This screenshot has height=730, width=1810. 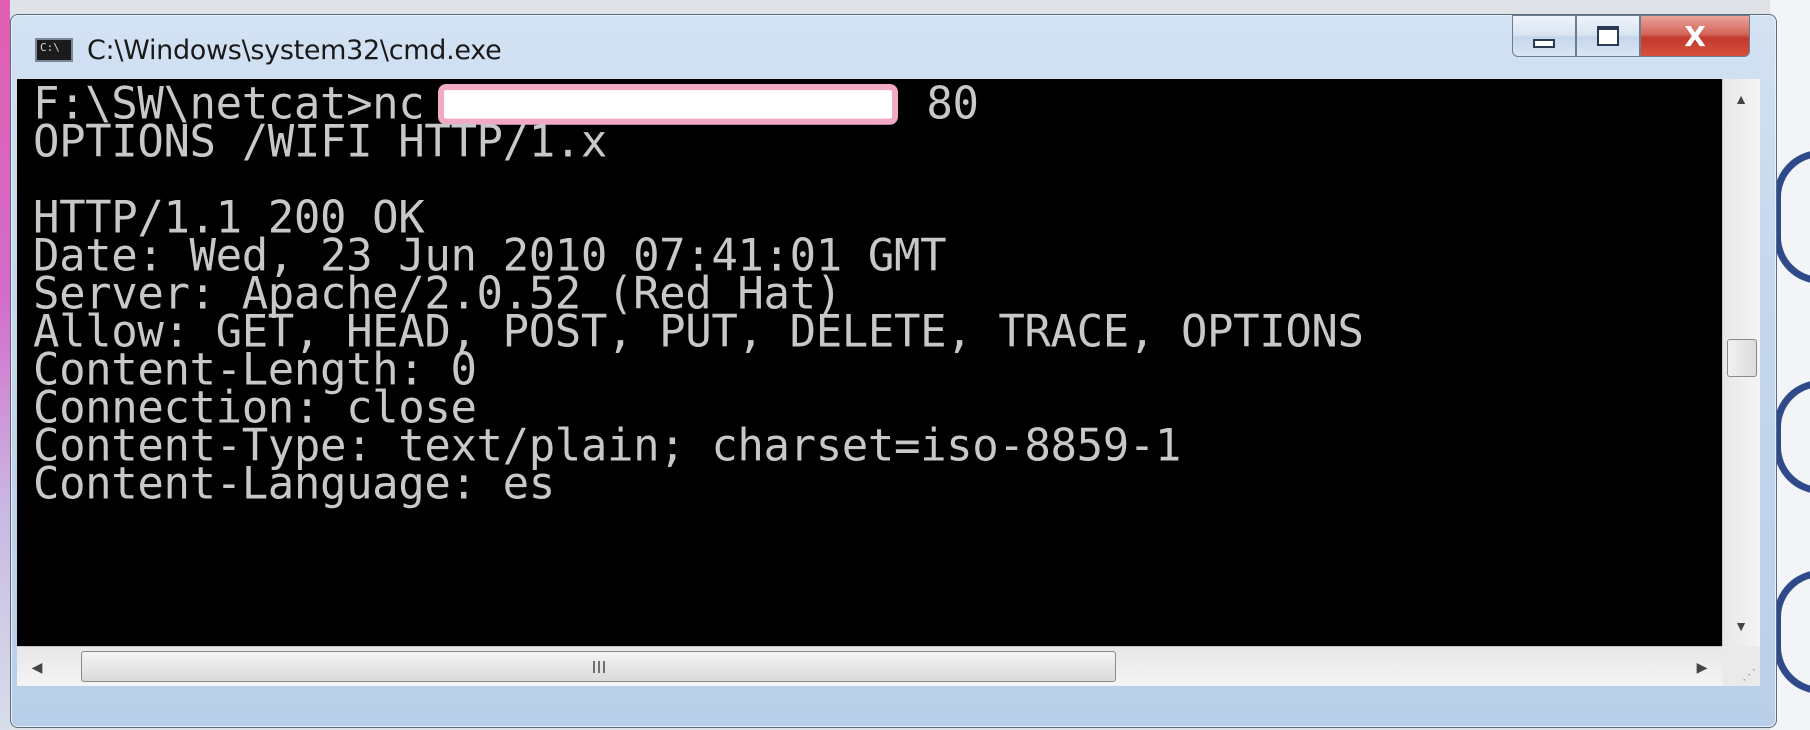 I want to click on cmd-console-icon, so click(x=54, y=50).